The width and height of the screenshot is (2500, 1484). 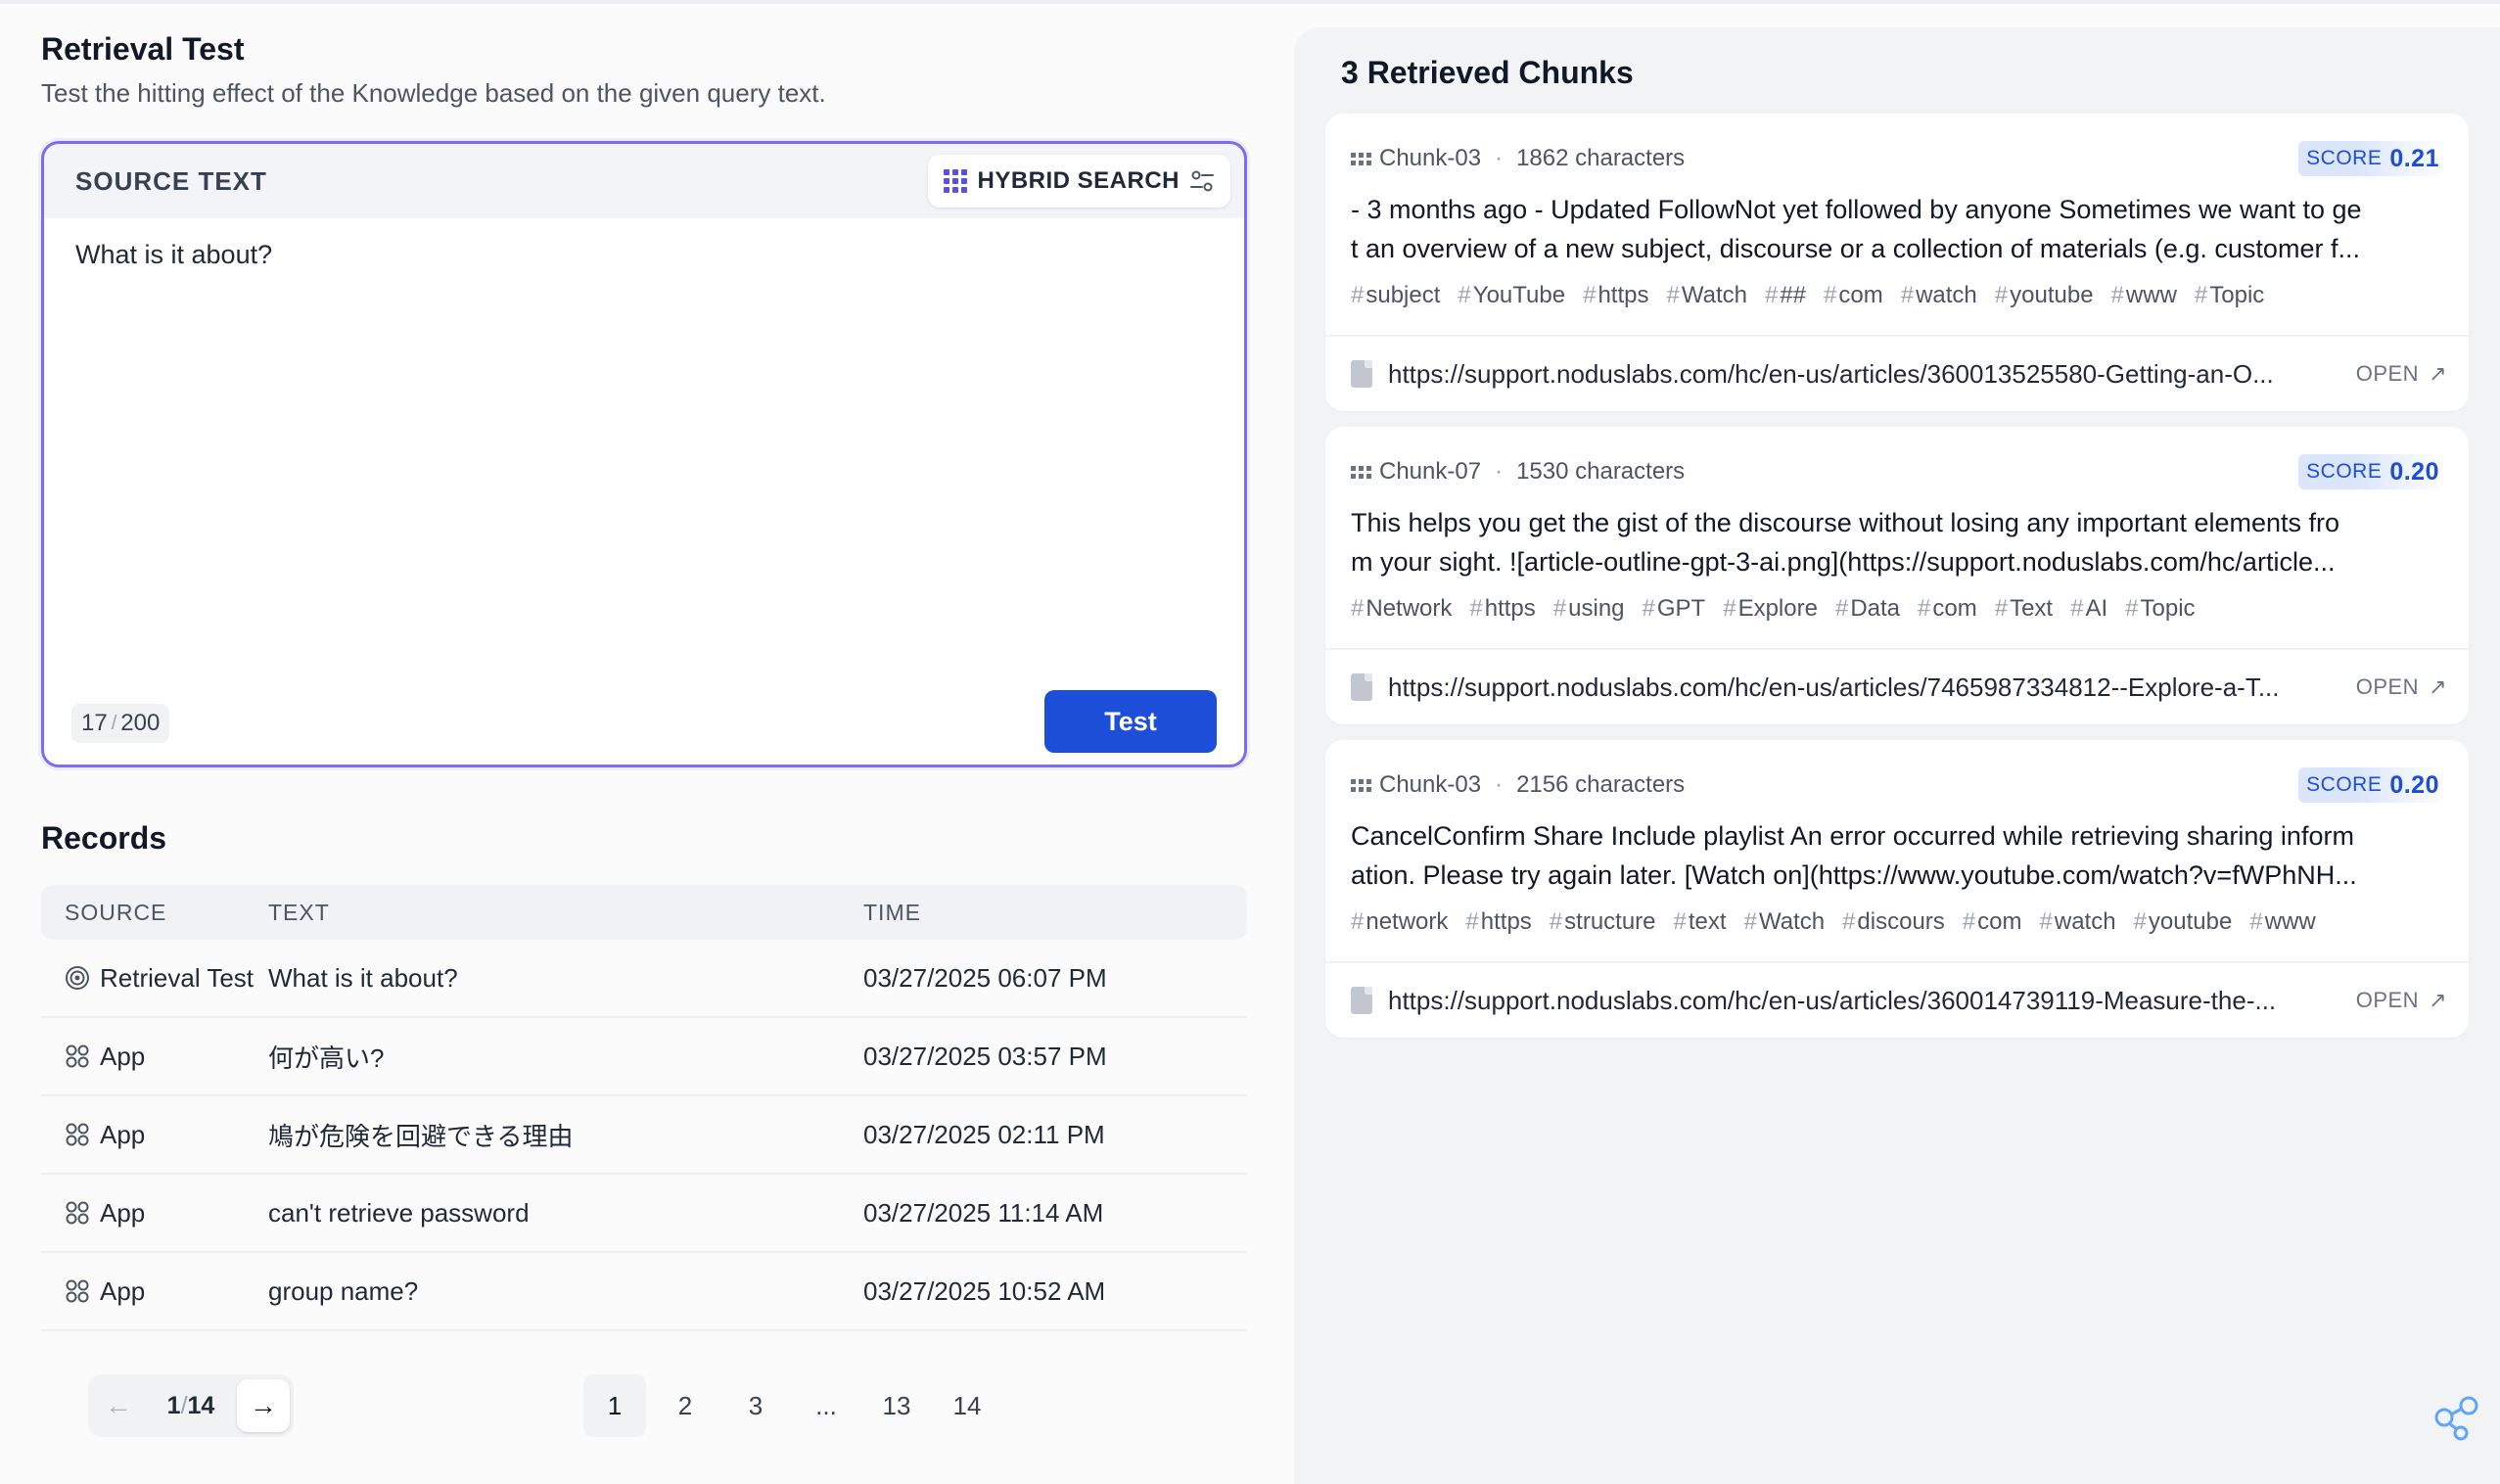 I want to click on chunks-title: 3 Retrieved Chunks, so click(x=1487, y=72).